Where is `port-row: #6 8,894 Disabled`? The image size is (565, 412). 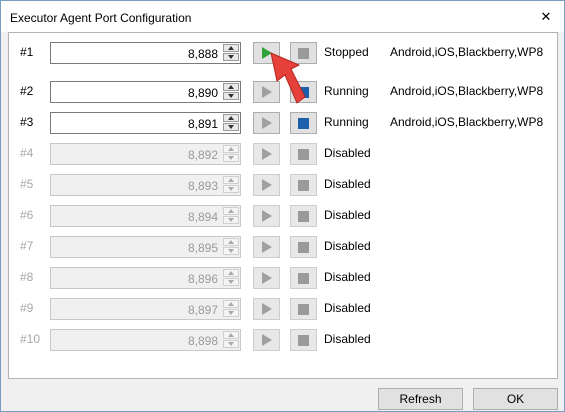 port-row: #6 8,894 Disabled is located at coordinates (283, 216).